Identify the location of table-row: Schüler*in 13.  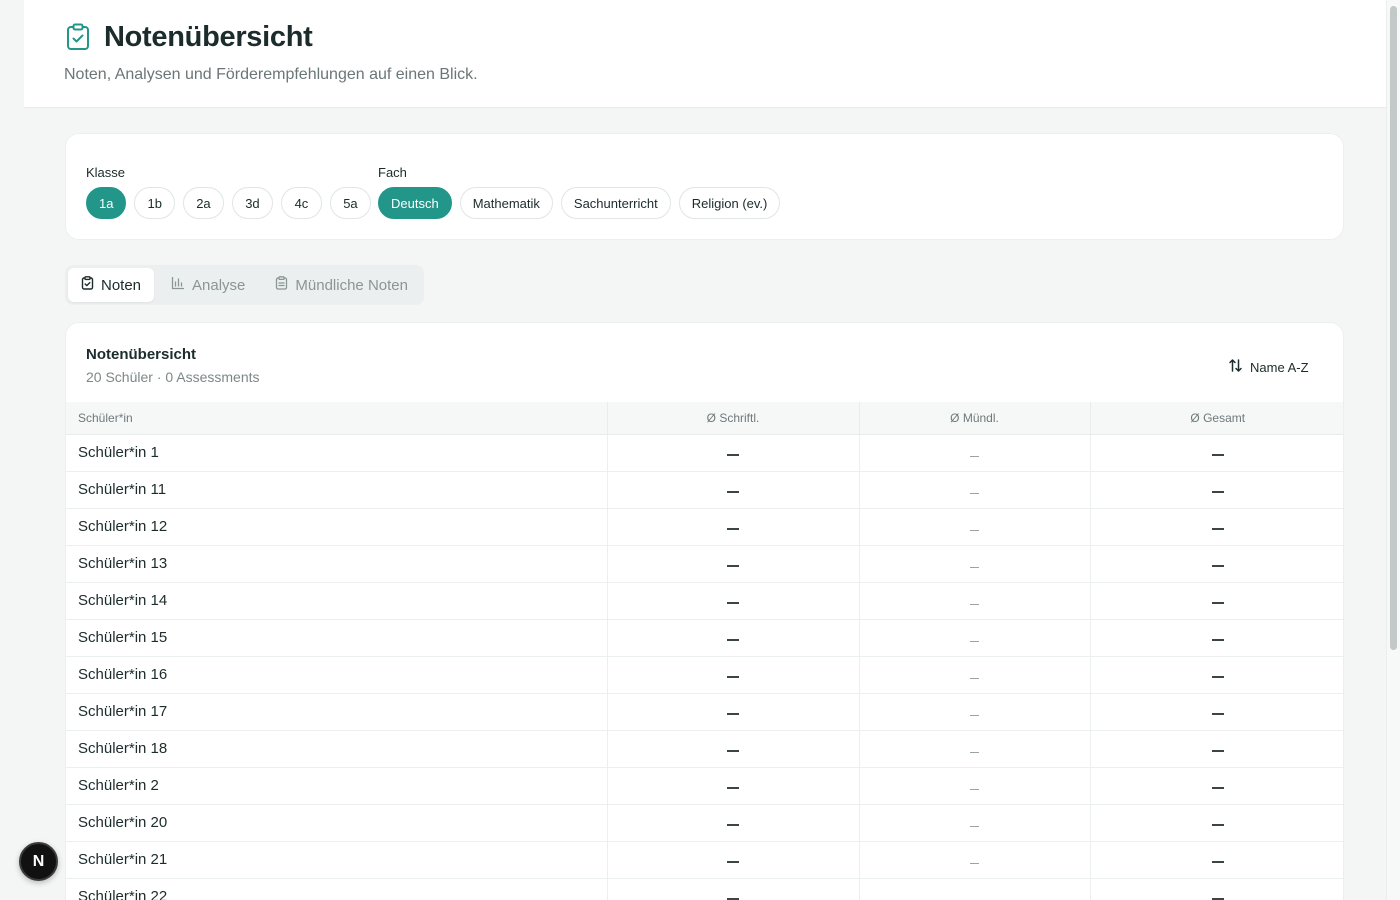
(704, 564).